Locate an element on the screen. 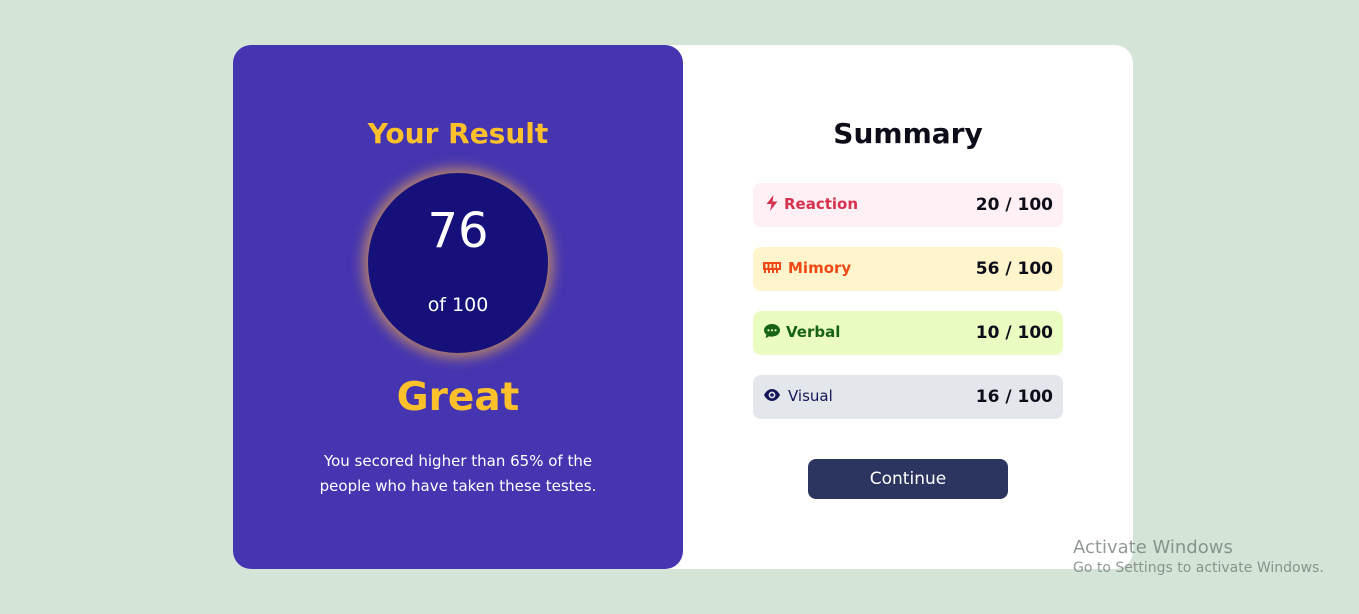 The height and width of the screenshot is (614, 1359). result-title: Your Result is located at coordinates (458, 133).